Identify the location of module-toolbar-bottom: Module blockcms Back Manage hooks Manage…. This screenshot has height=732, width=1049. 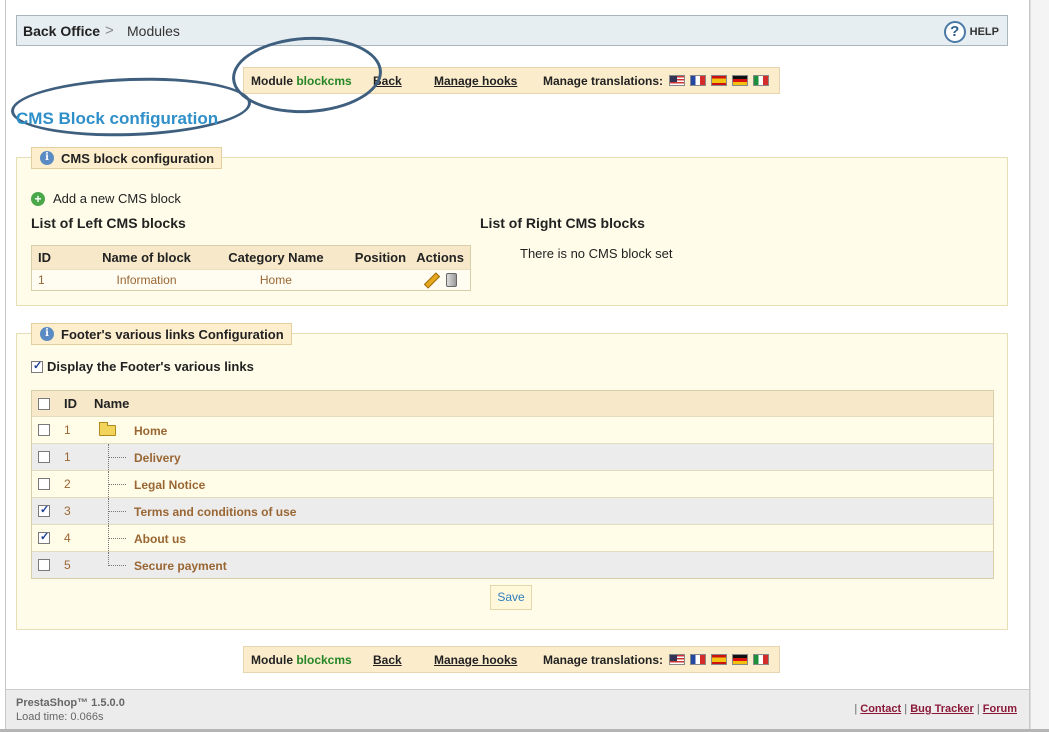
(511, 659).